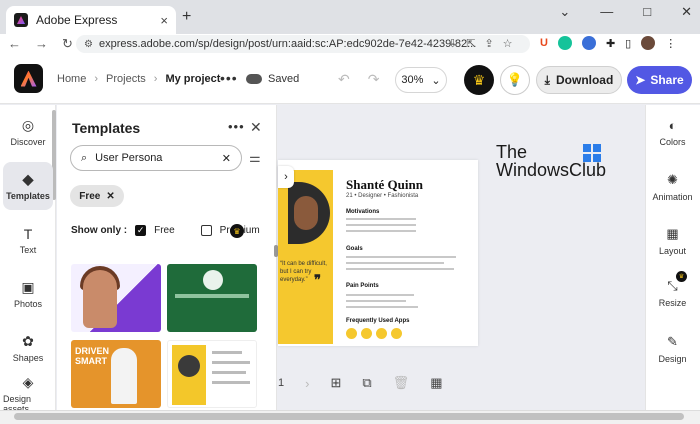  I want to click on duplicate-page-icon: ⧉, so click(366, 383).